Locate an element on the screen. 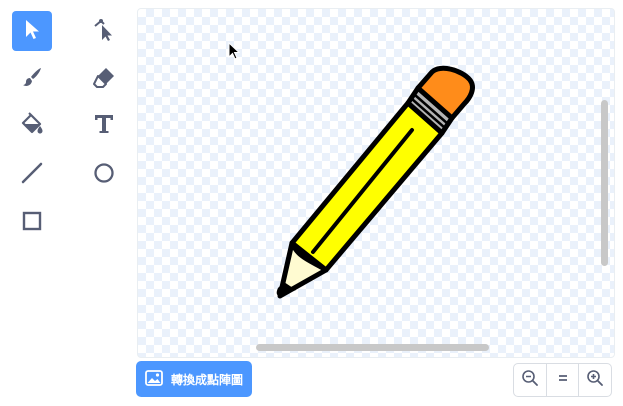 This screenshot has width=623, height=406. brush-tool is located at coordinates (32, 79).